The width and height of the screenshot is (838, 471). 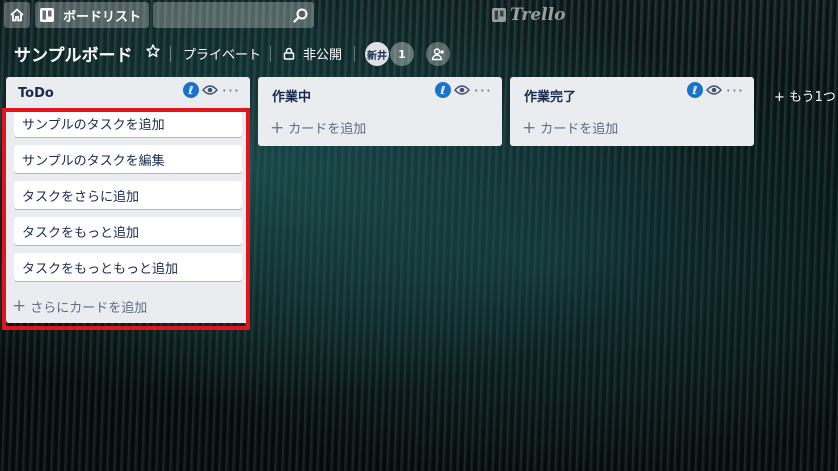 What do you see at coordinates (380, 93) in the screenshot?
I see `list-header: 作業中 ℓ ···` at bounding box center [380, 93].